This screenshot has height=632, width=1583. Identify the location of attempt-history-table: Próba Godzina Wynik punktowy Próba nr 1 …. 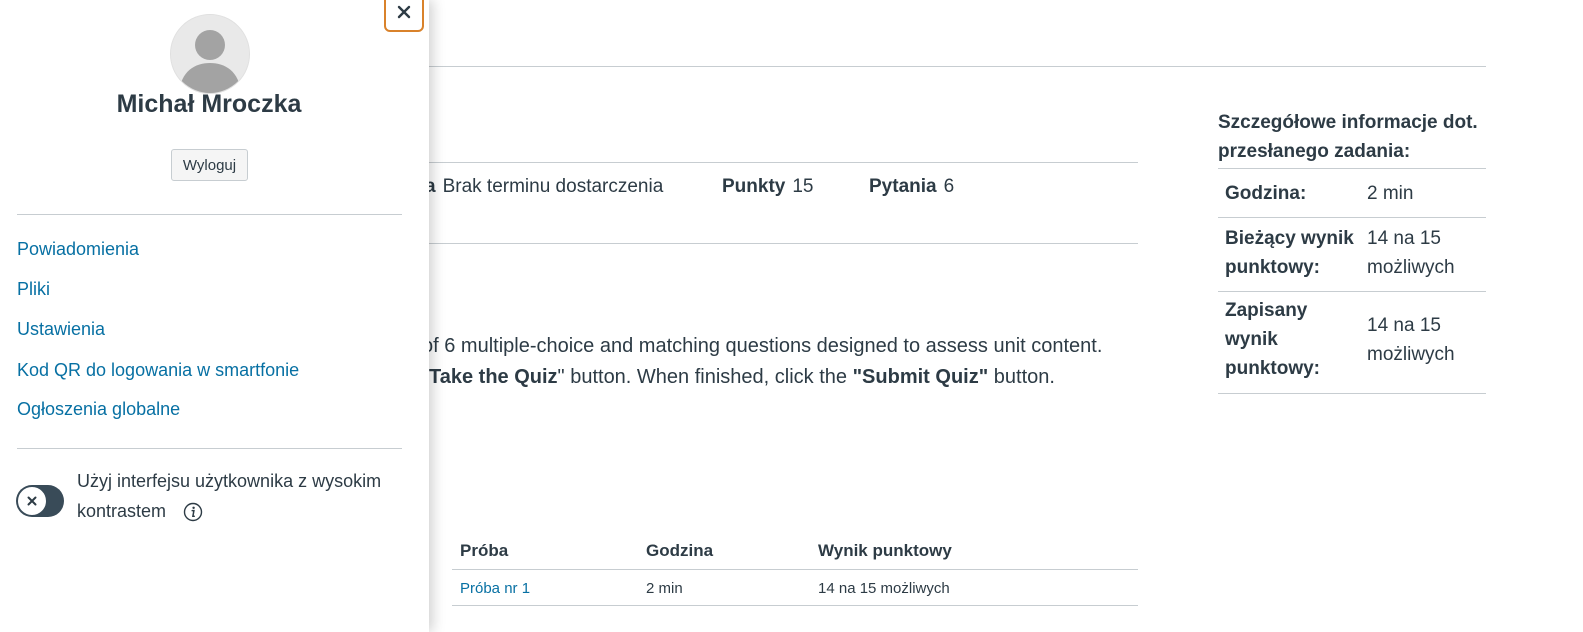
(795, 570).